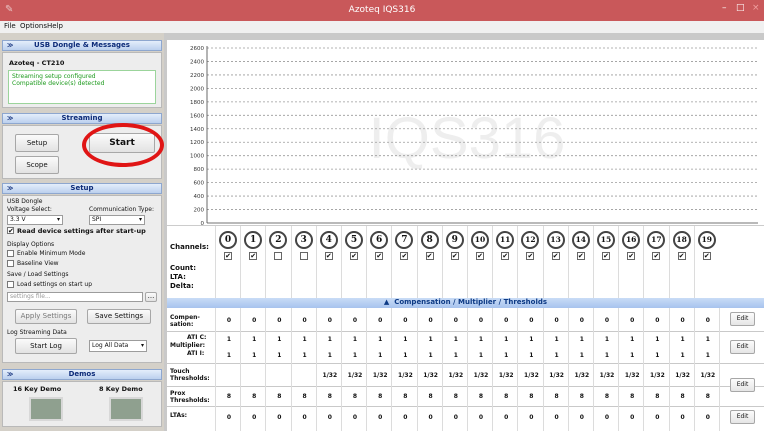 Image resolution: width=764 pixels, height=431 pixels. Describe the element at coordinates (278, 240) in the screenshot. I see `channel-number: 2` at that location.